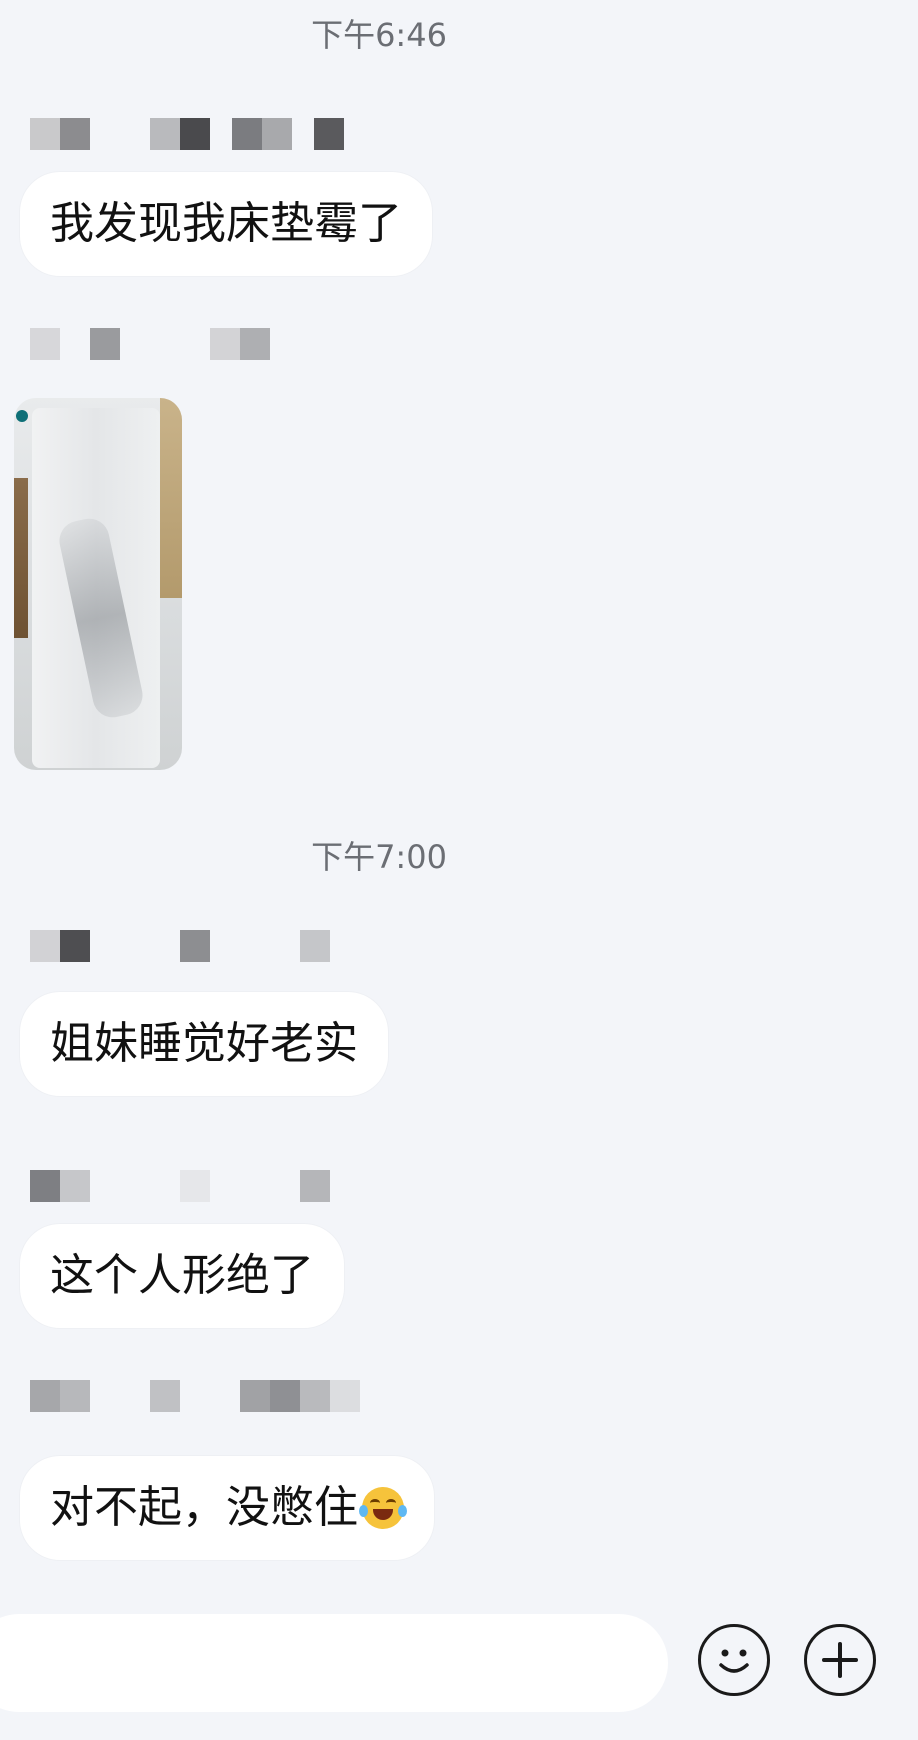 The width and height of the screenshot is (918, 1740). What do you see at coordinates (334, 1663) in the screenshot?
I see `message-input` at bounding box center [334, 1663].